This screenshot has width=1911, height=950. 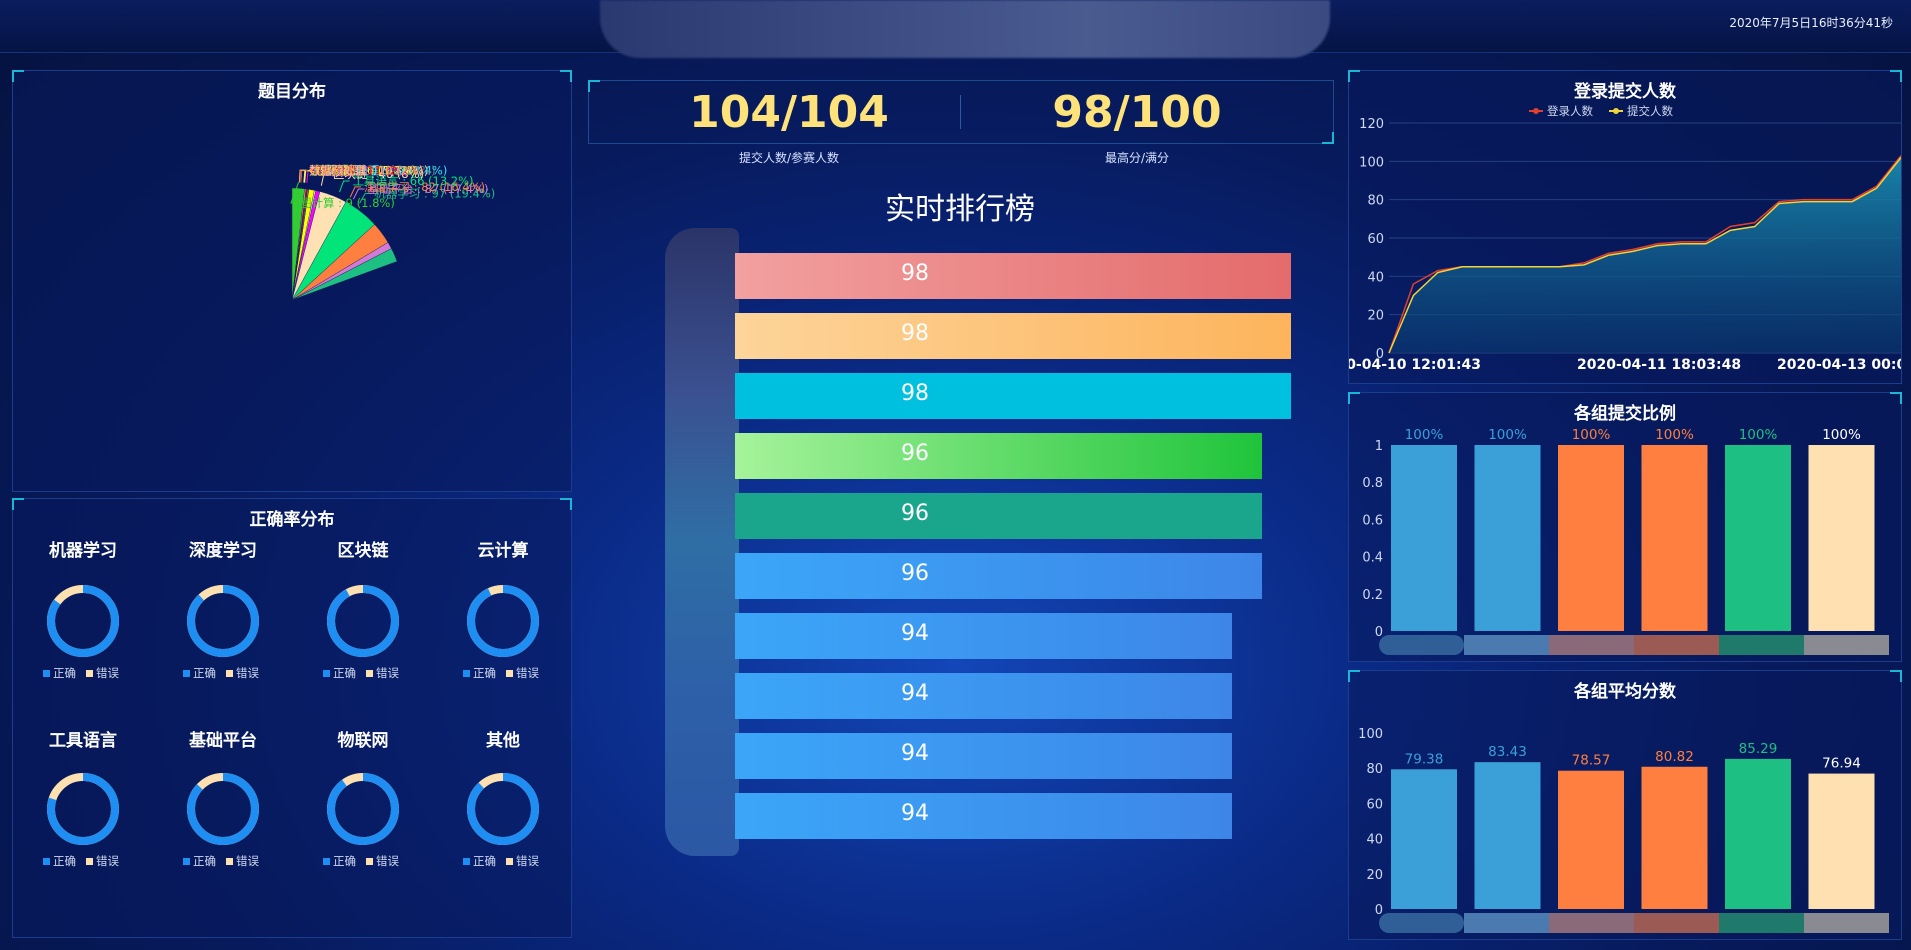 What do you see at coordinates (107, 673) in the screenshot?
I see `legend-wrong-0: 错误` at bounding box center [107, 673].